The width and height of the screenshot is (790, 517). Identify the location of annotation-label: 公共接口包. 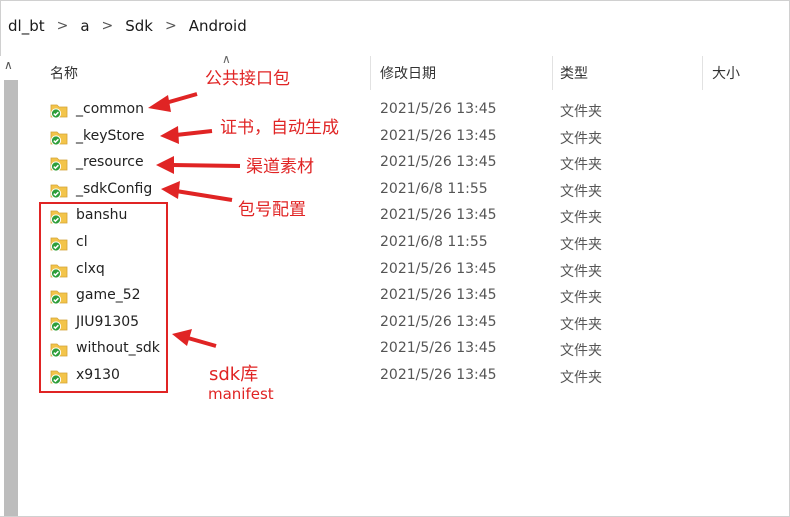
(247, 79).